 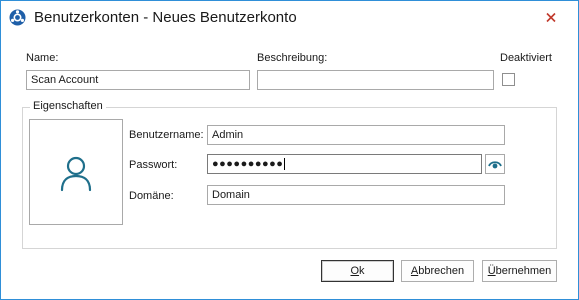 What do you see at coordinates (508, 79) in the screenshot?
I see `deactivated-checkbox` at bounding box center [508, 79].